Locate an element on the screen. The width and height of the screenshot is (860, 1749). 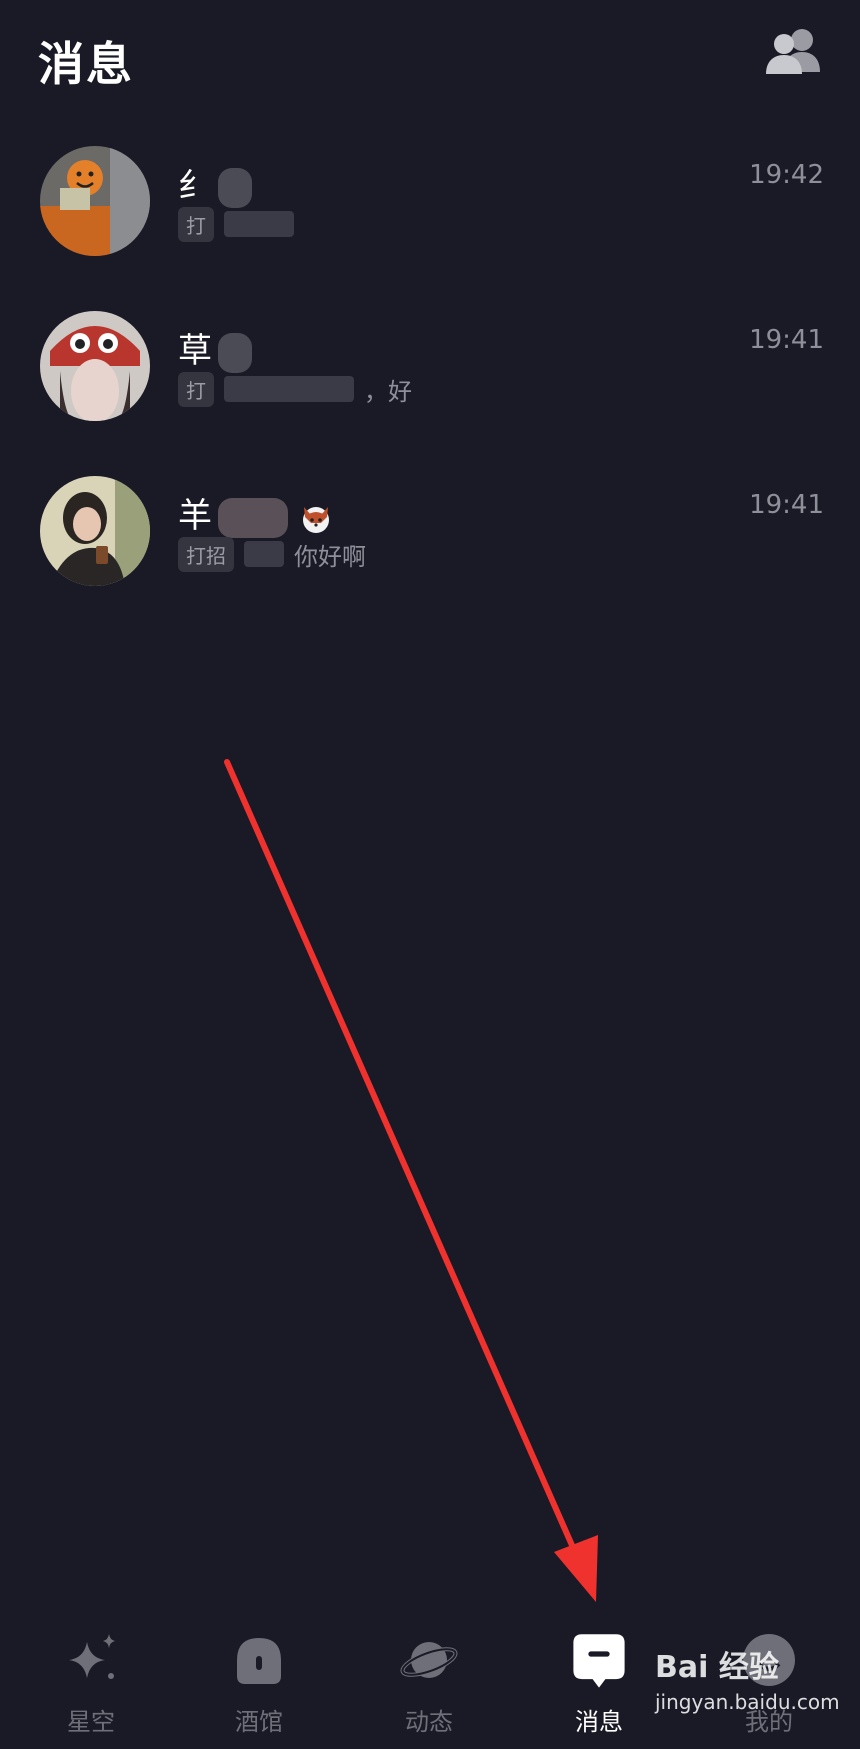
sparkle-icon is located at coordinates (92, 1656).